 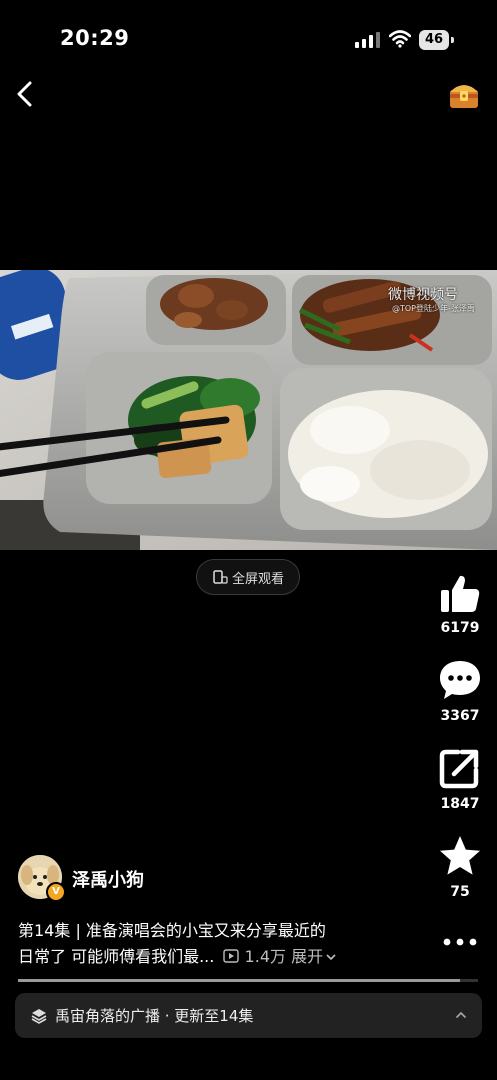 What do you see at coordinates (460, 628) in the screenshot?
I see `like-count: 6179` at bounding box center [460, 628].